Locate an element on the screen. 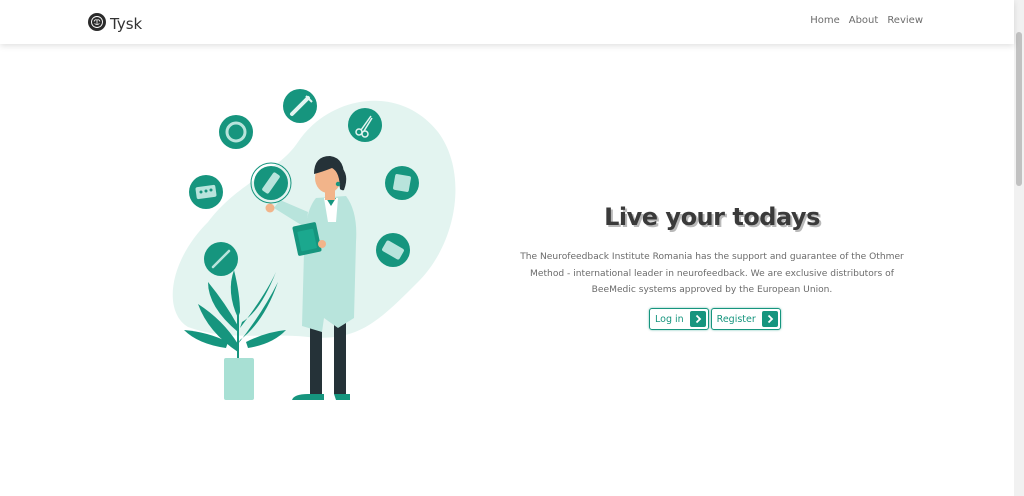 The image size is (1024, 496). page-scrollbar is located at coordinates (1019, 248).